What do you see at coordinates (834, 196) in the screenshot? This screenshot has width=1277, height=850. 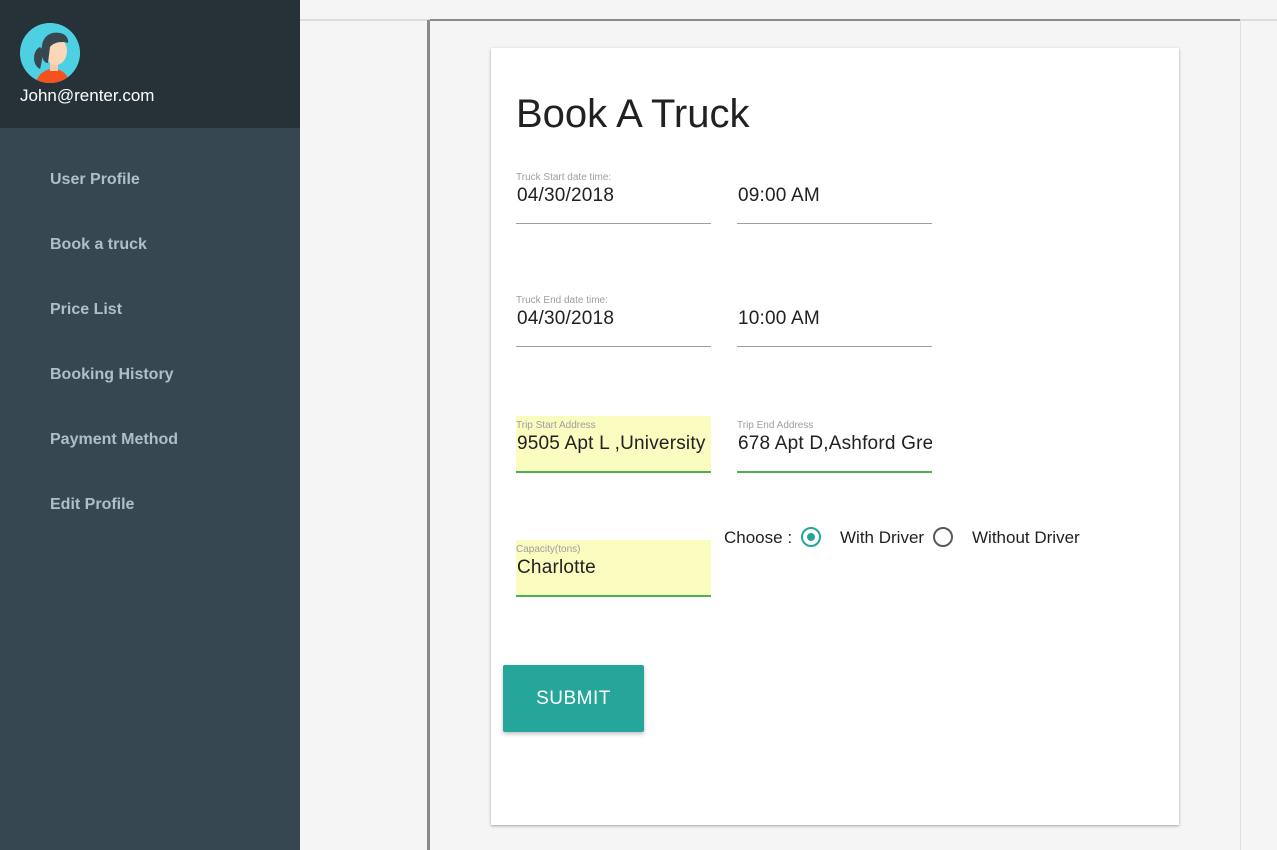 I see `start-time-field: 09:00 AM` at bounding box center [834, 196].